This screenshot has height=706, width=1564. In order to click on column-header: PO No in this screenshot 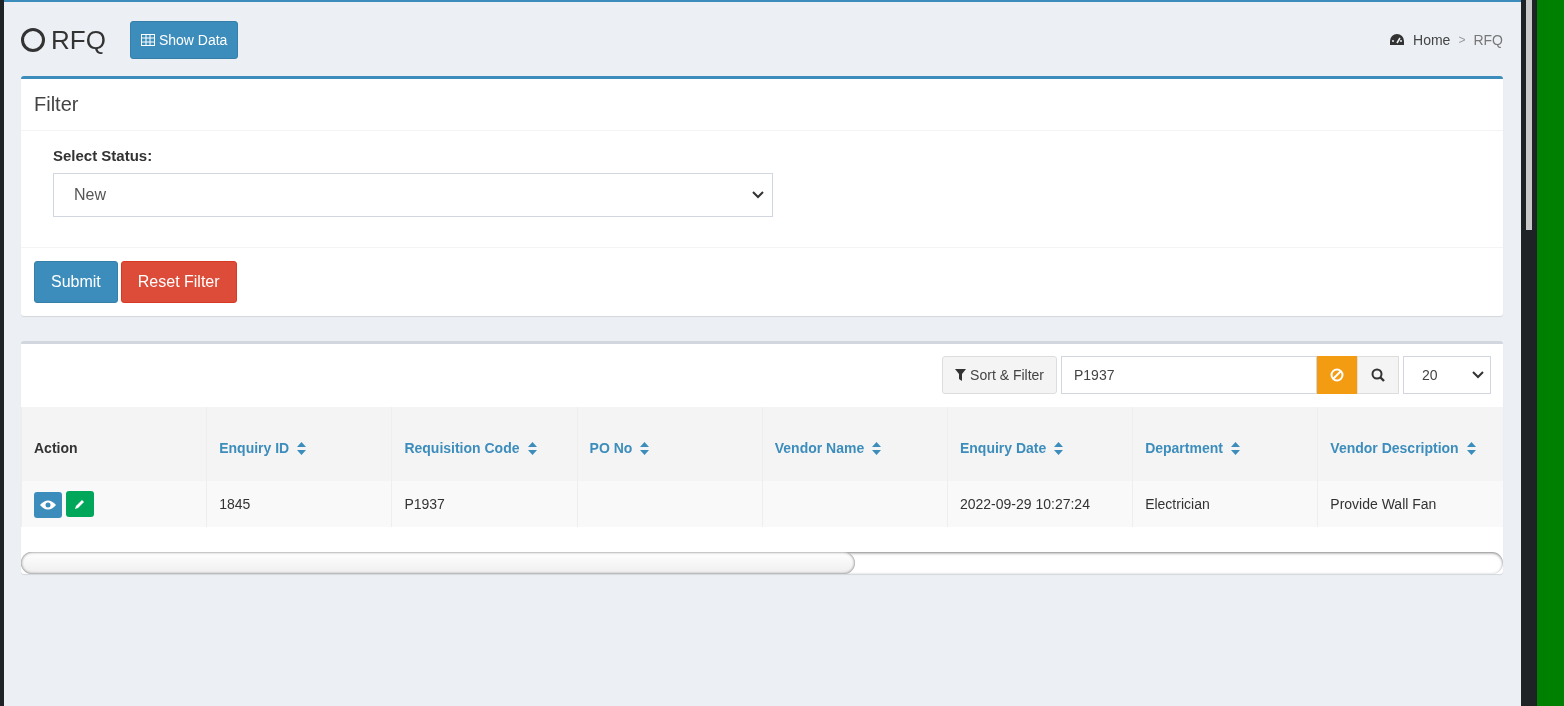, I will do `click(670, 444)`.